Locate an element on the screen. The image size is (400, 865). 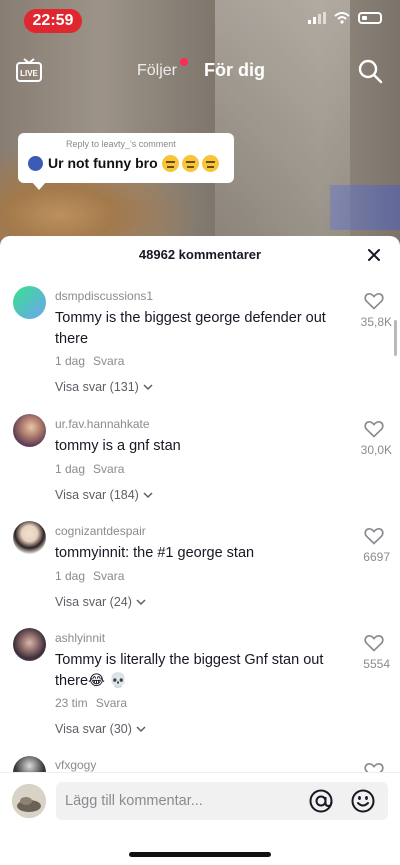
comment-input is located at coordinates (222, 801).